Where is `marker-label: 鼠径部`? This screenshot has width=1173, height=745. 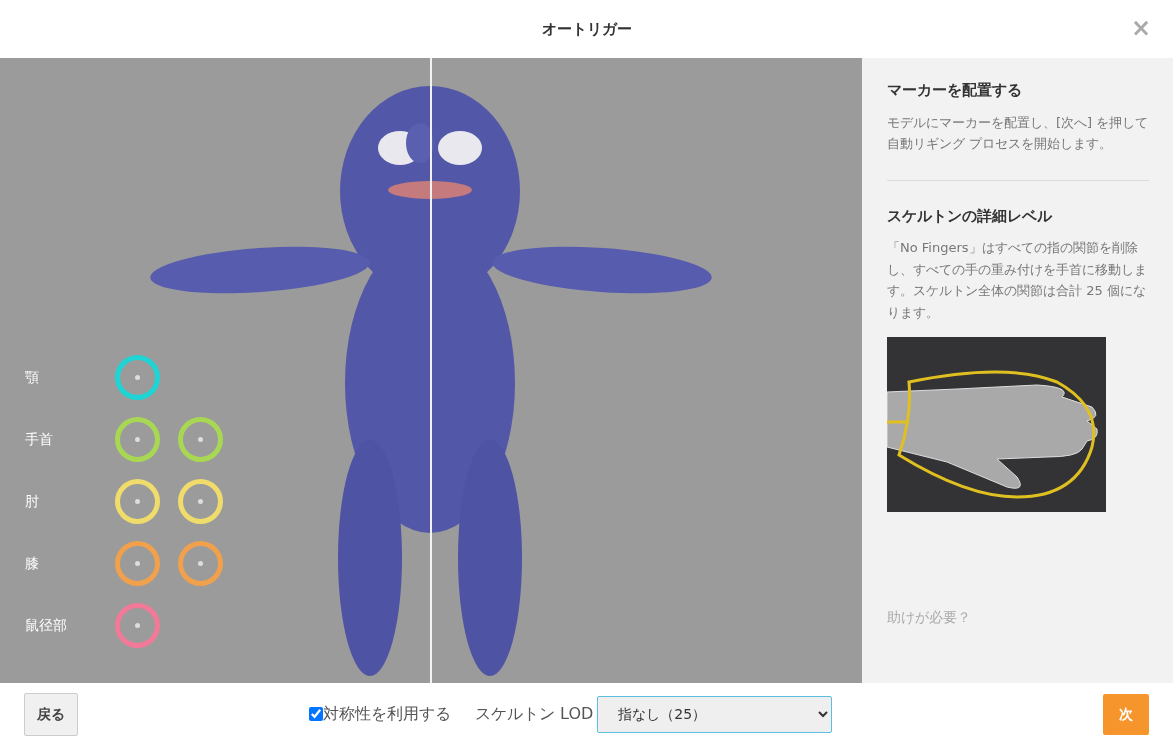
marker-label: 鼠径部 is located at coordinates (46, 625).